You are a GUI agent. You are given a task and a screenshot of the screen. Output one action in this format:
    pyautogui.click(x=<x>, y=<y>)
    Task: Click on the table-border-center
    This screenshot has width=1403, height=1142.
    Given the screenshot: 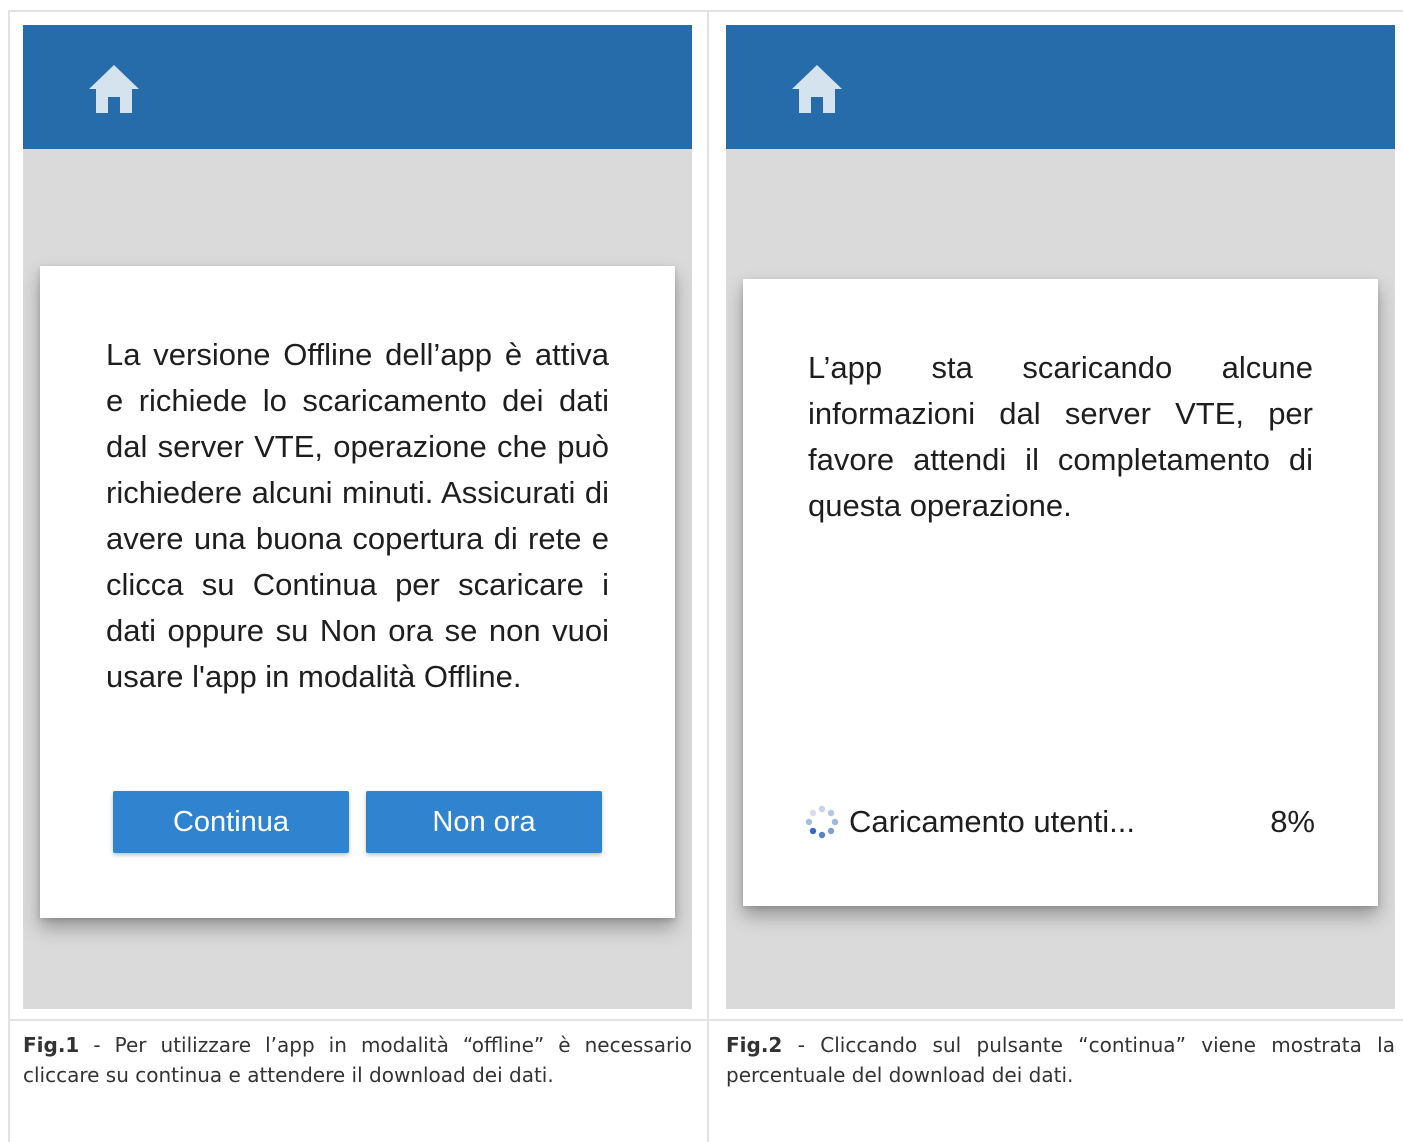 What is the action you would take?
    pyautogui.click(x=708, y=576)
    